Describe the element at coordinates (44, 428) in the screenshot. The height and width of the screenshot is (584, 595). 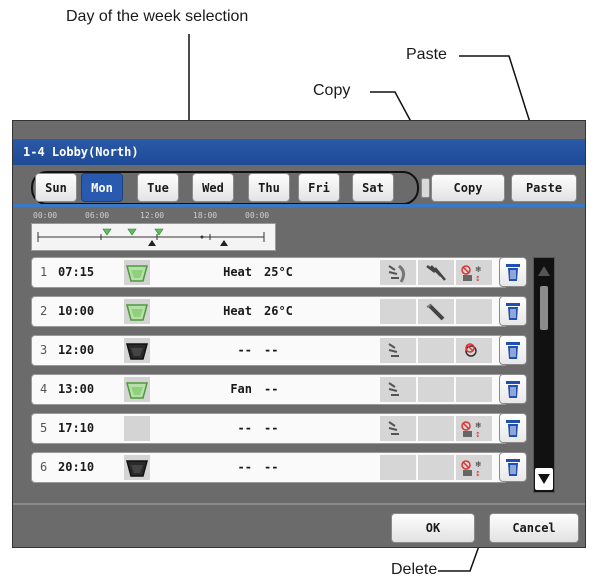
I see `row-number: 5` at that location.